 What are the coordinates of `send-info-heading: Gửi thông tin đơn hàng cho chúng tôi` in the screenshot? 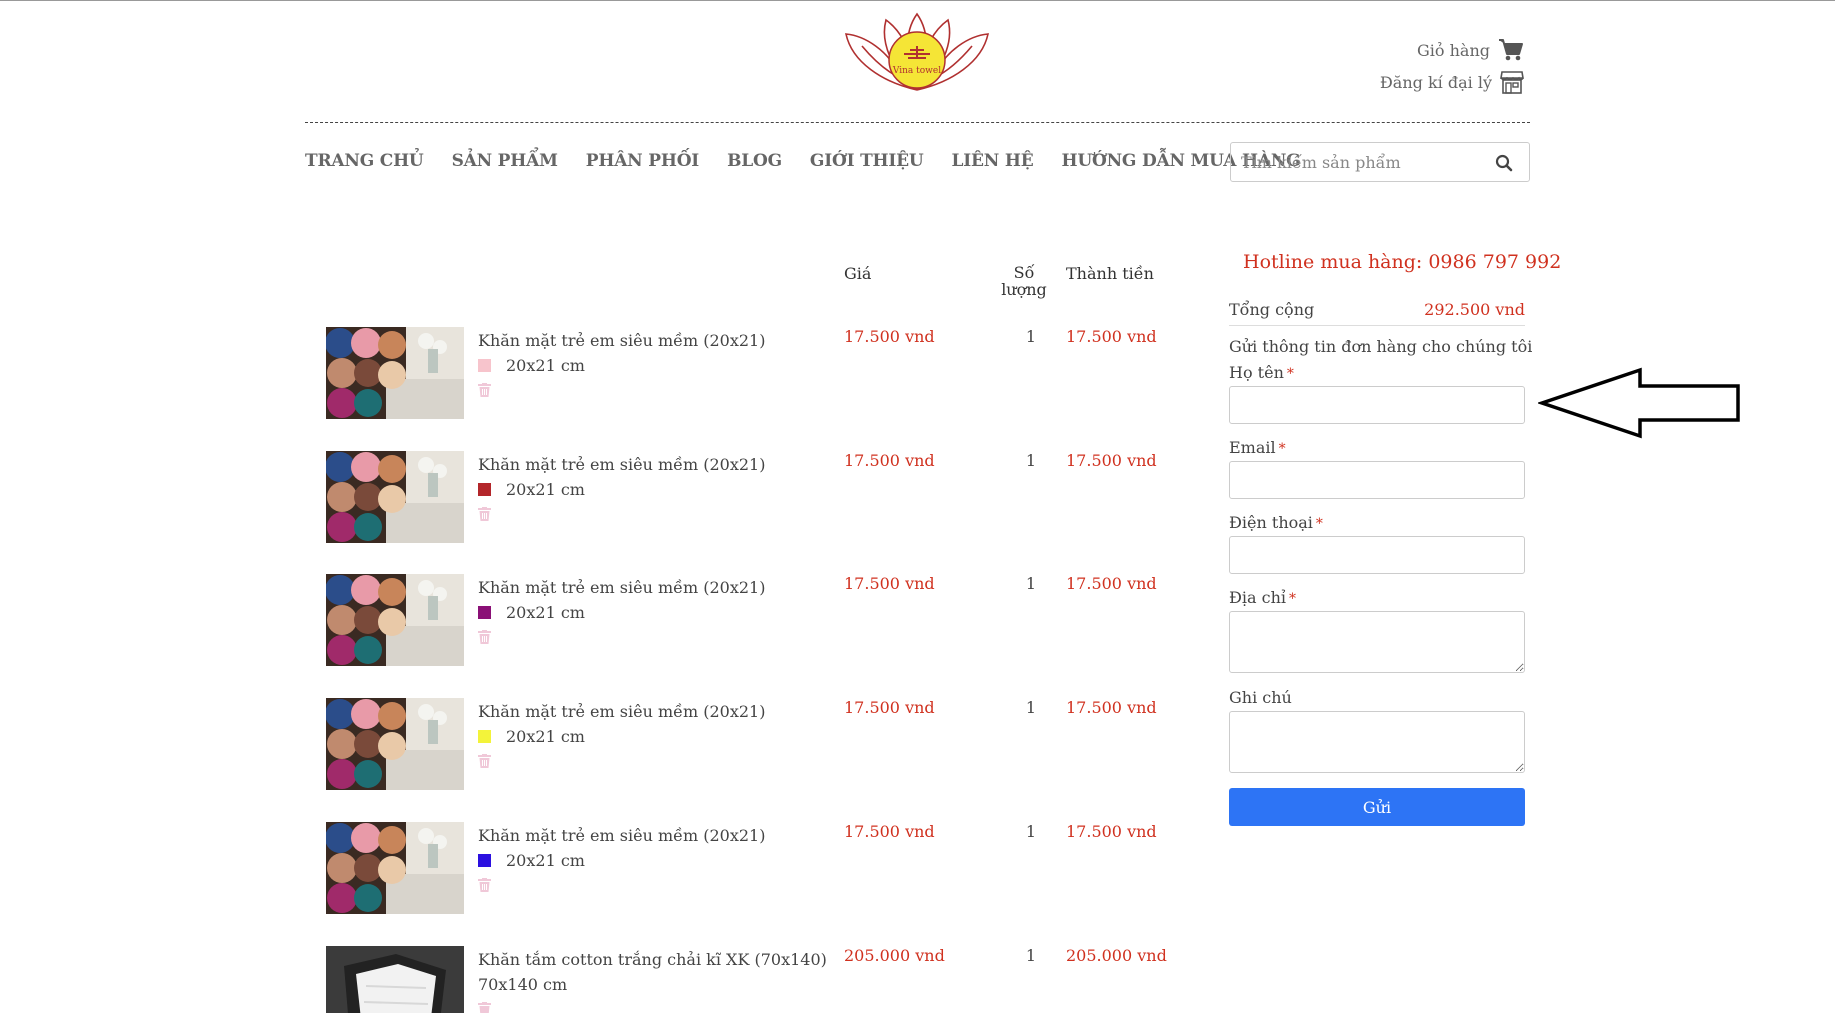 It's located at (1381, 346).